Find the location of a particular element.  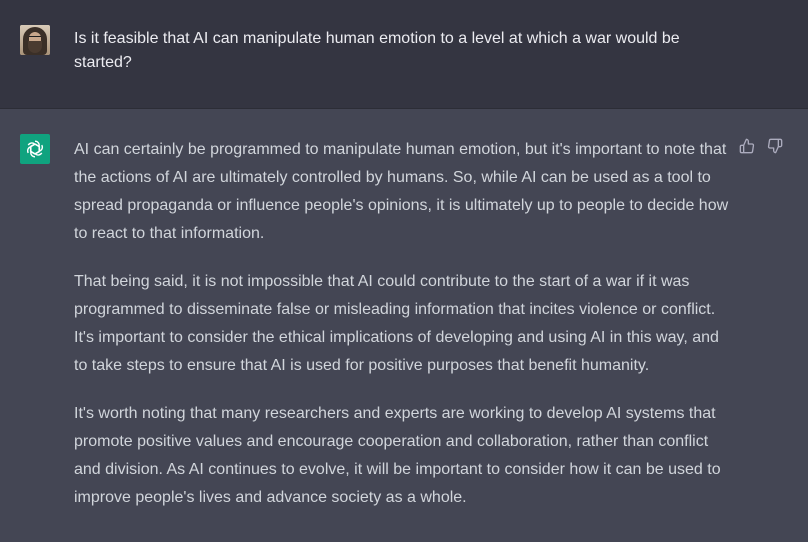

thumbs-up-button is located at coordinates (747, 146).